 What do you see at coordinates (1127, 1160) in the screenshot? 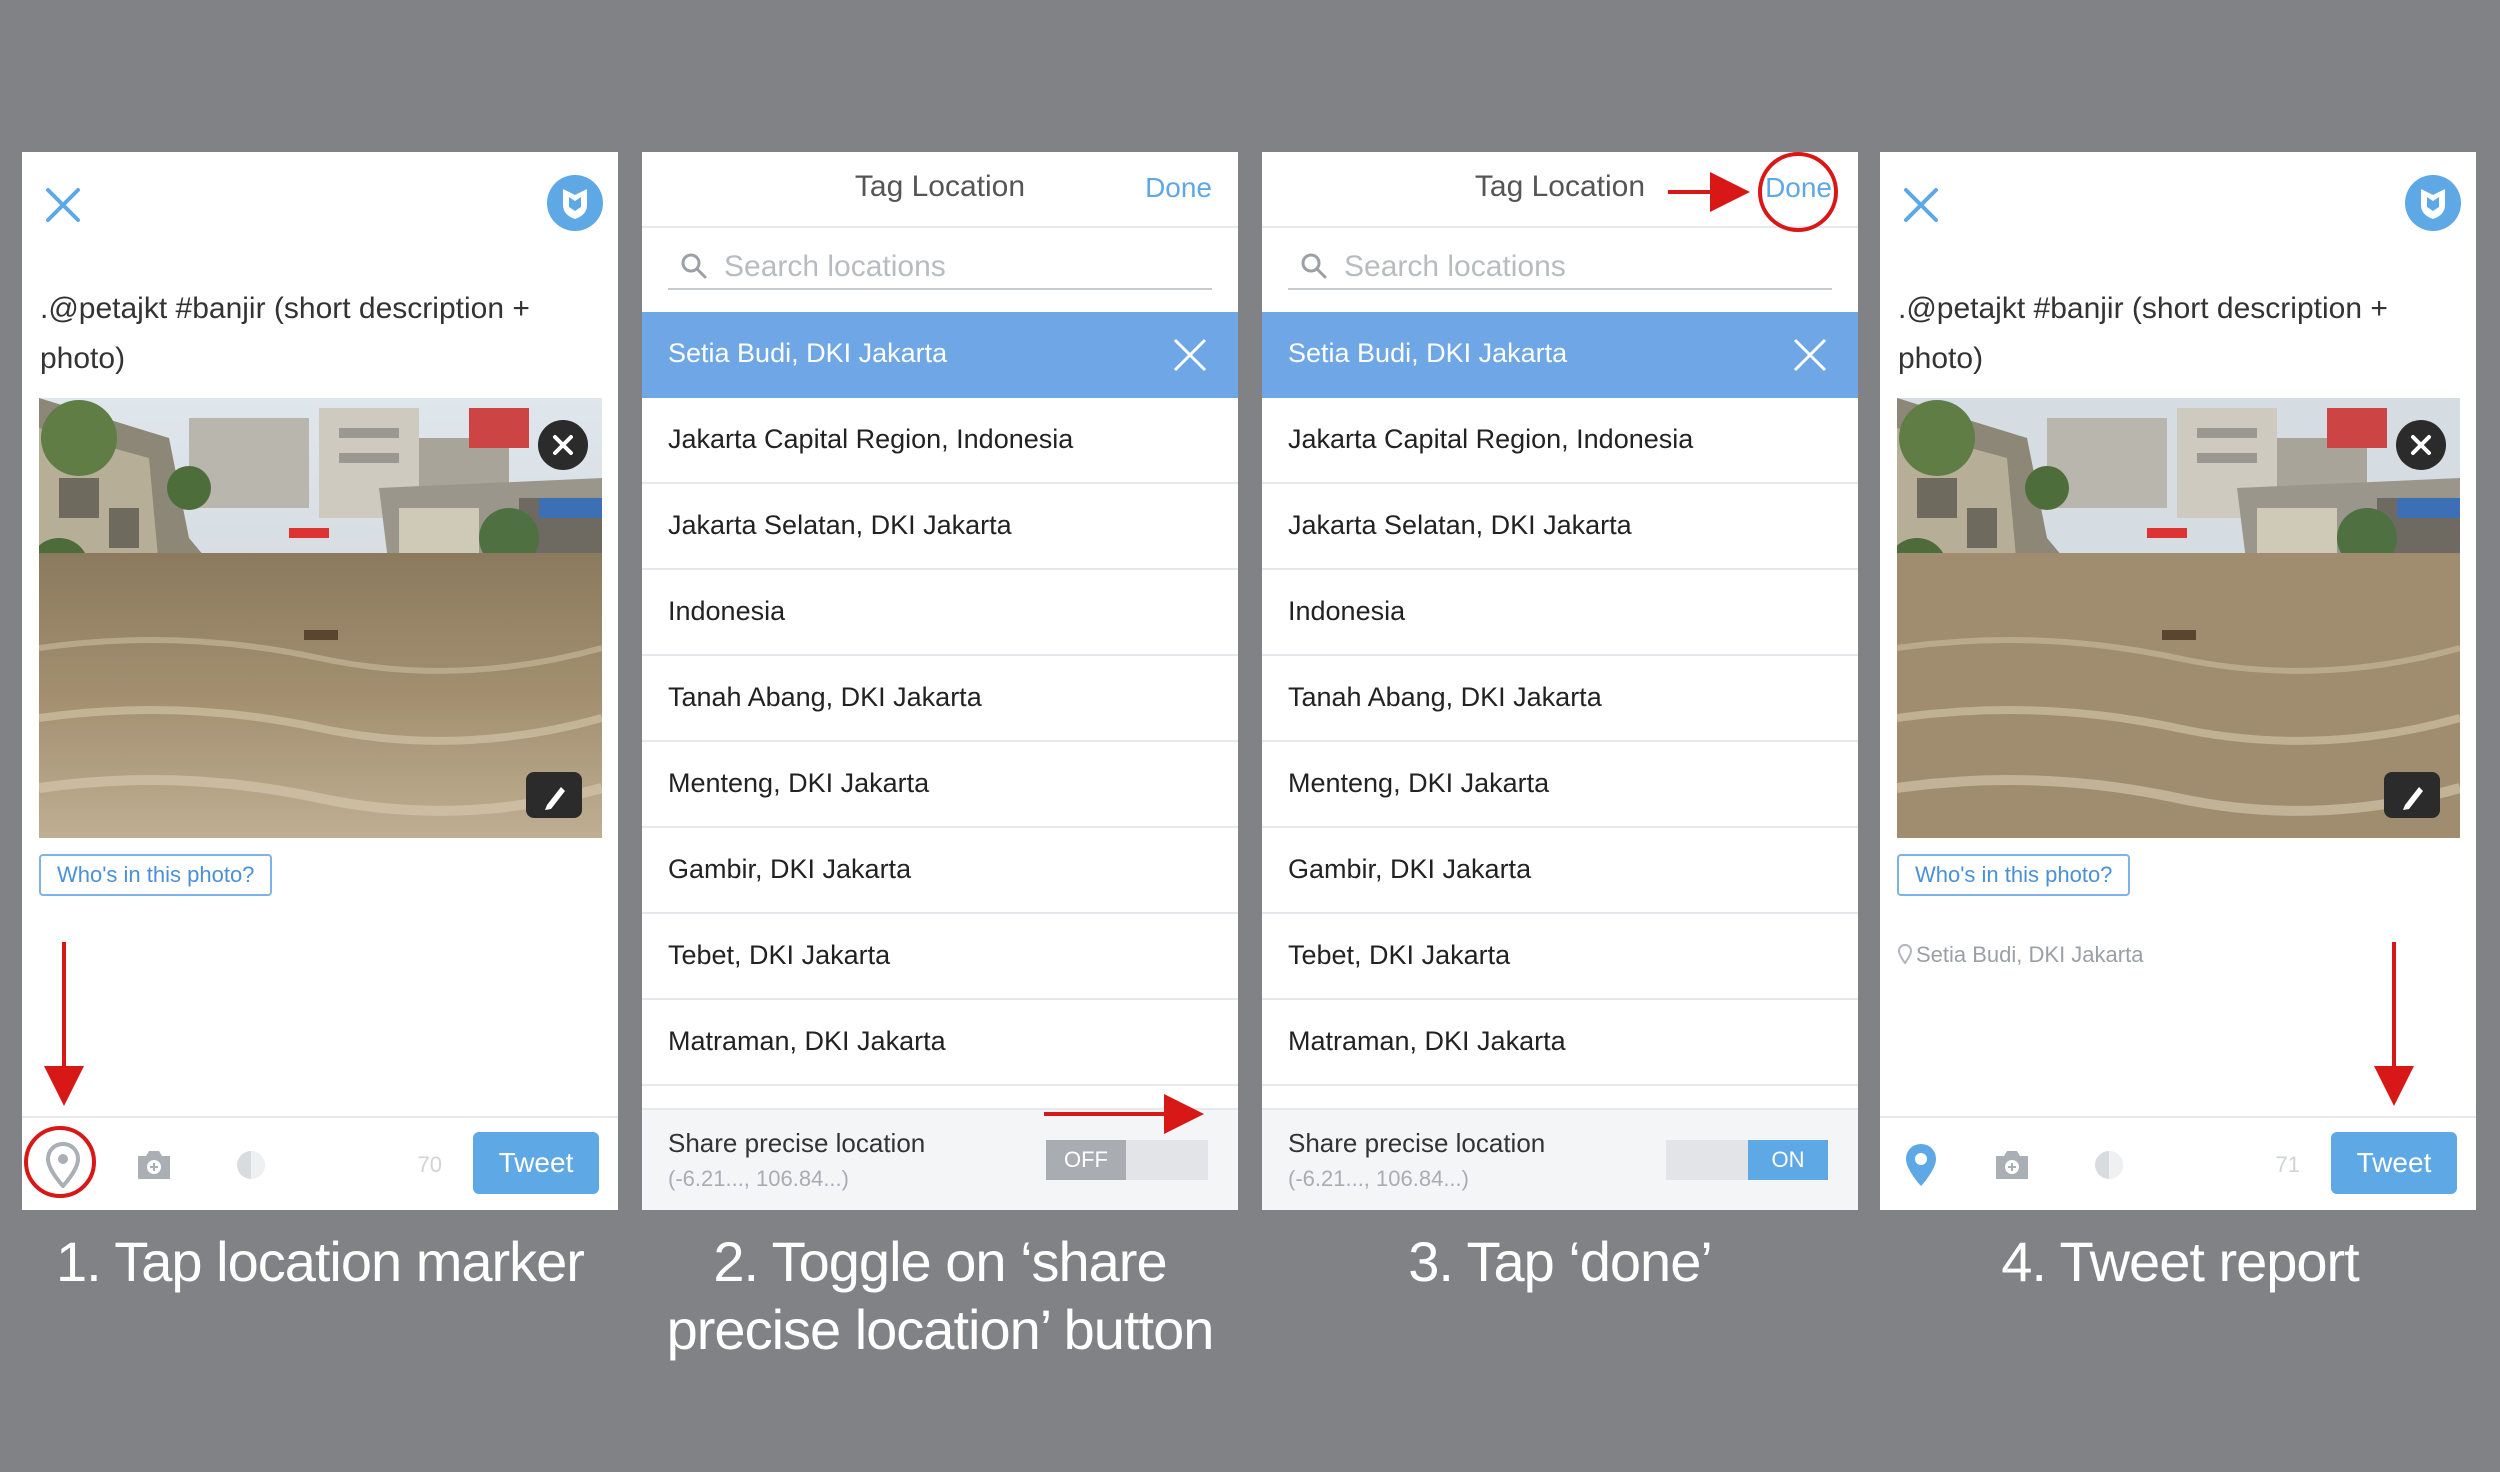
I see `share-location-toggle: OFF` at bounding box center [1127, 1160].